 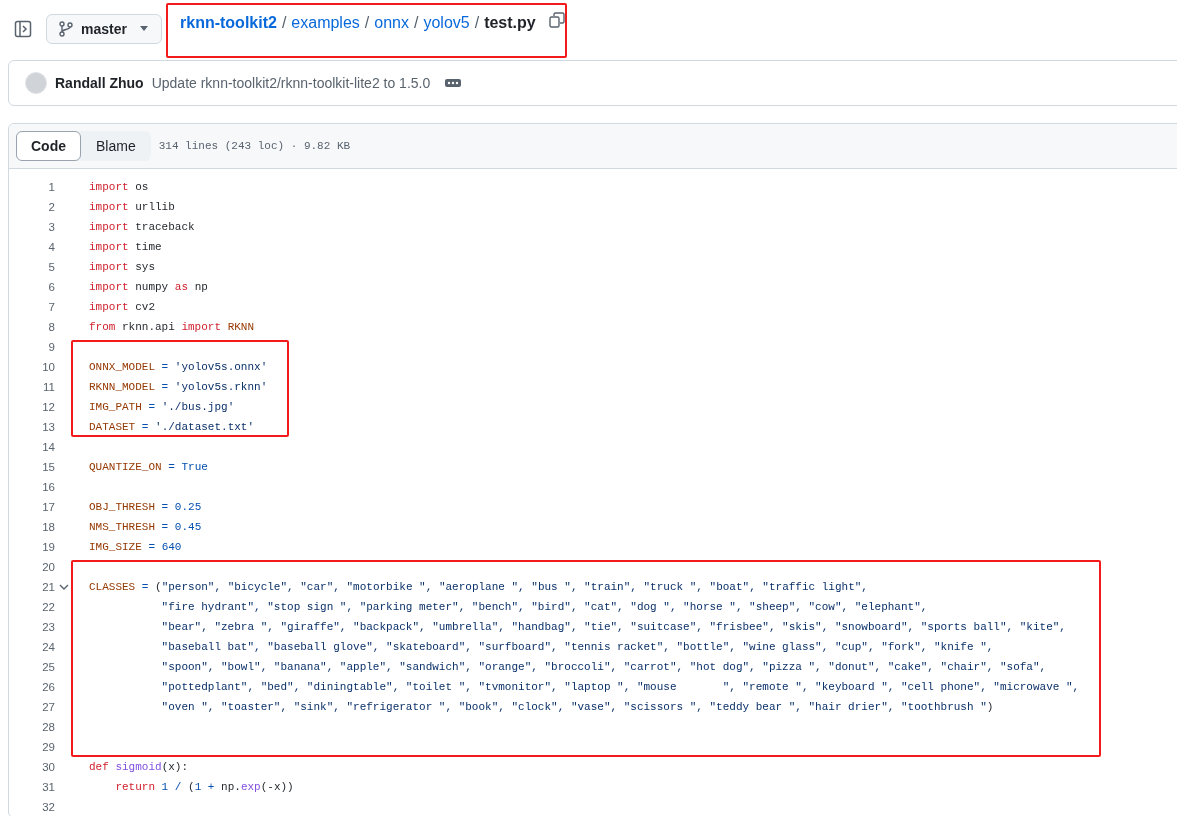 I want to click on file-info: 314 lines (243 loc) · 9.82 KB, so click(x=254, y=146).